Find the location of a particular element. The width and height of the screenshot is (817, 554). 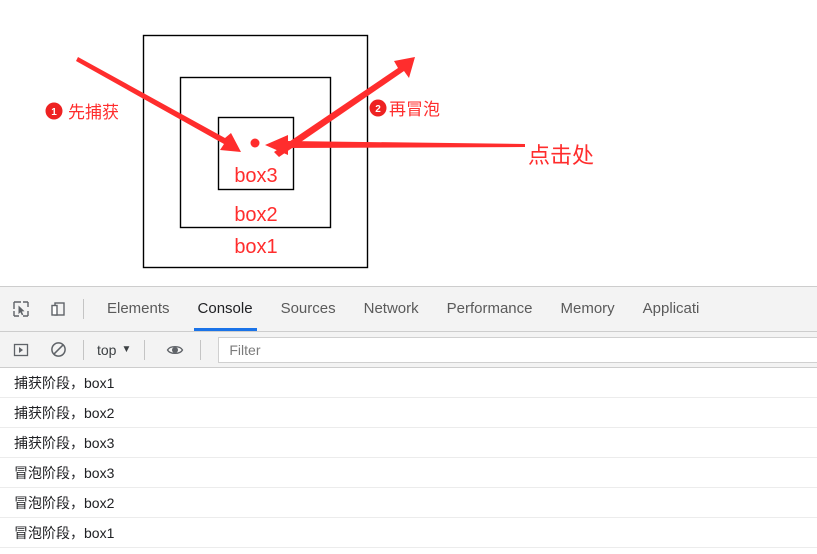

execution-context-label: top is located at coordinates (107, 349).